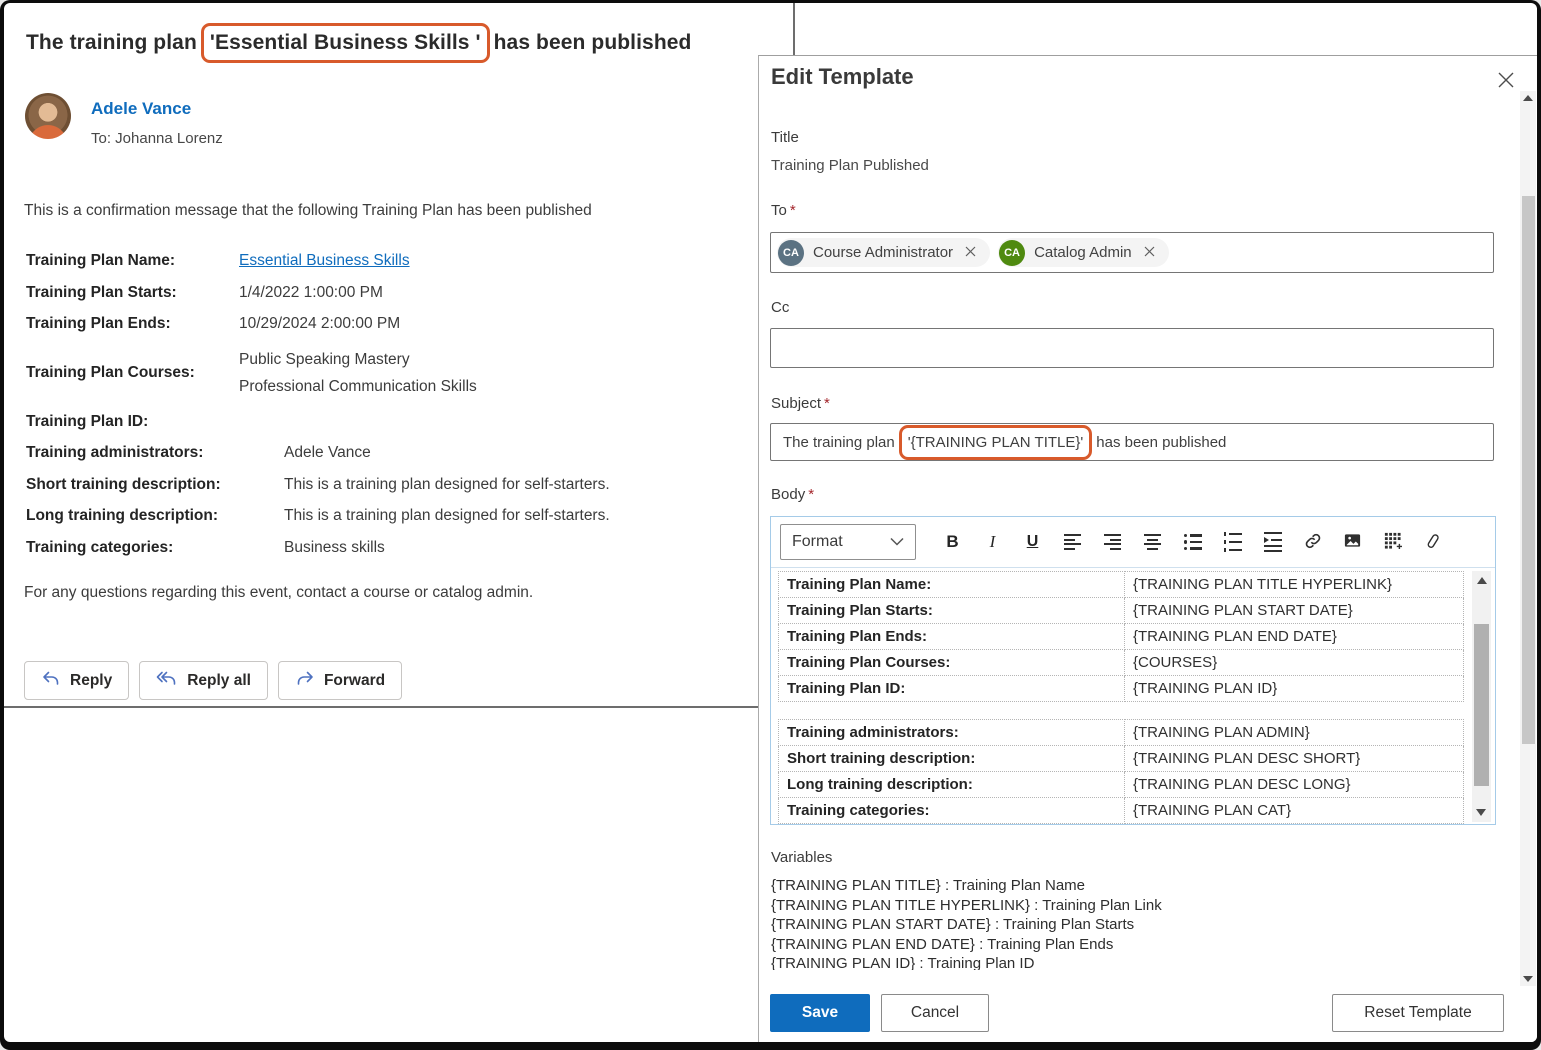 The image size is (1541, 1050). Describe the element at coordinates (167, 680) in the screenshot. I see `reply-all-icon` at that location.